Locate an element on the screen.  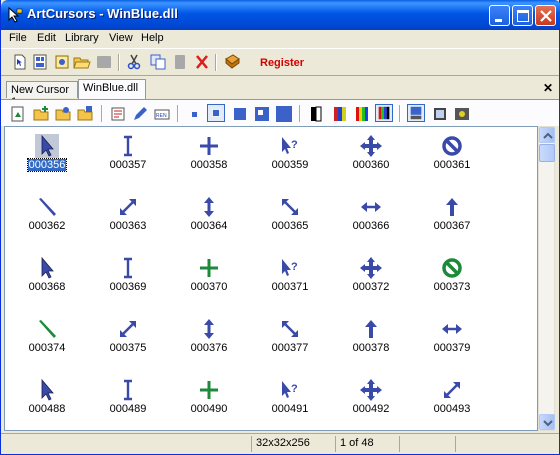
cursor-label: 000489 is located at coordinates (128, 409).